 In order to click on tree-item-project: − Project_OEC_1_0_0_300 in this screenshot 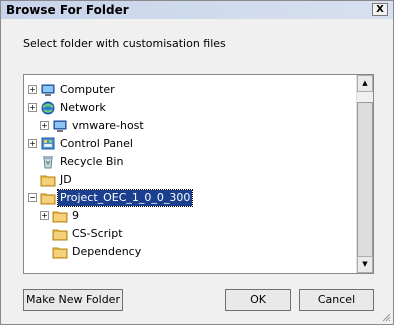, I will do `click(188, 198)`.